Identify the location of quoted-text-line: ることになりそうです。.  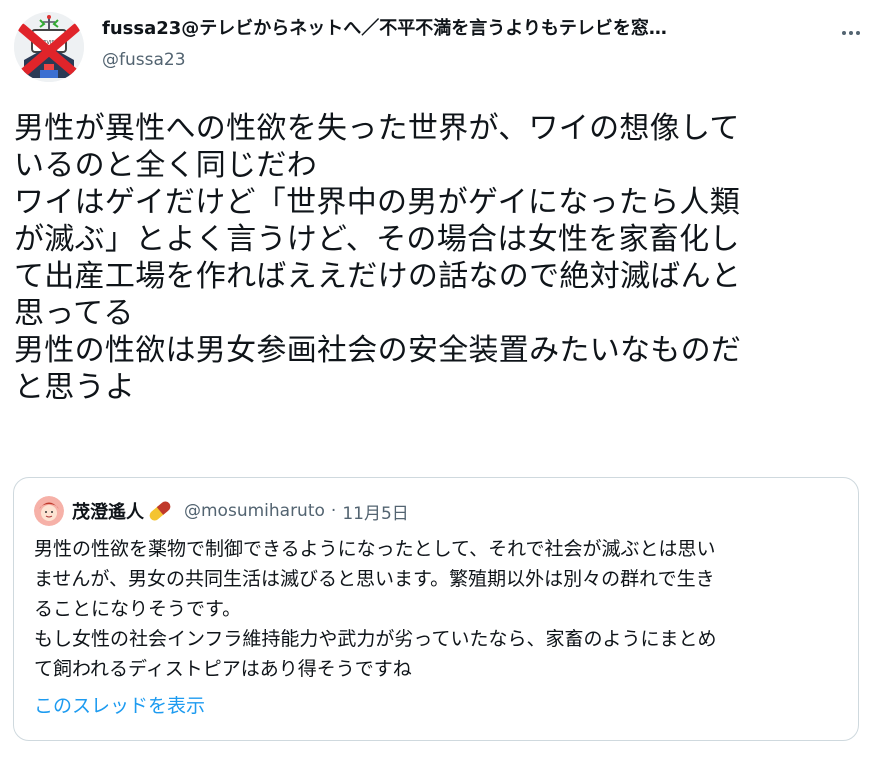
(138, 609).